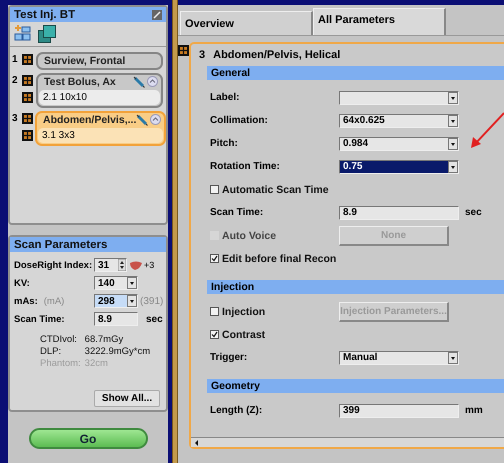 The height and width of the screenshot is (463, 504). Describe the element at coordinates (275, 190) in the screenshot. I see `checkbox-label: Automatic Scan Time` at that location.